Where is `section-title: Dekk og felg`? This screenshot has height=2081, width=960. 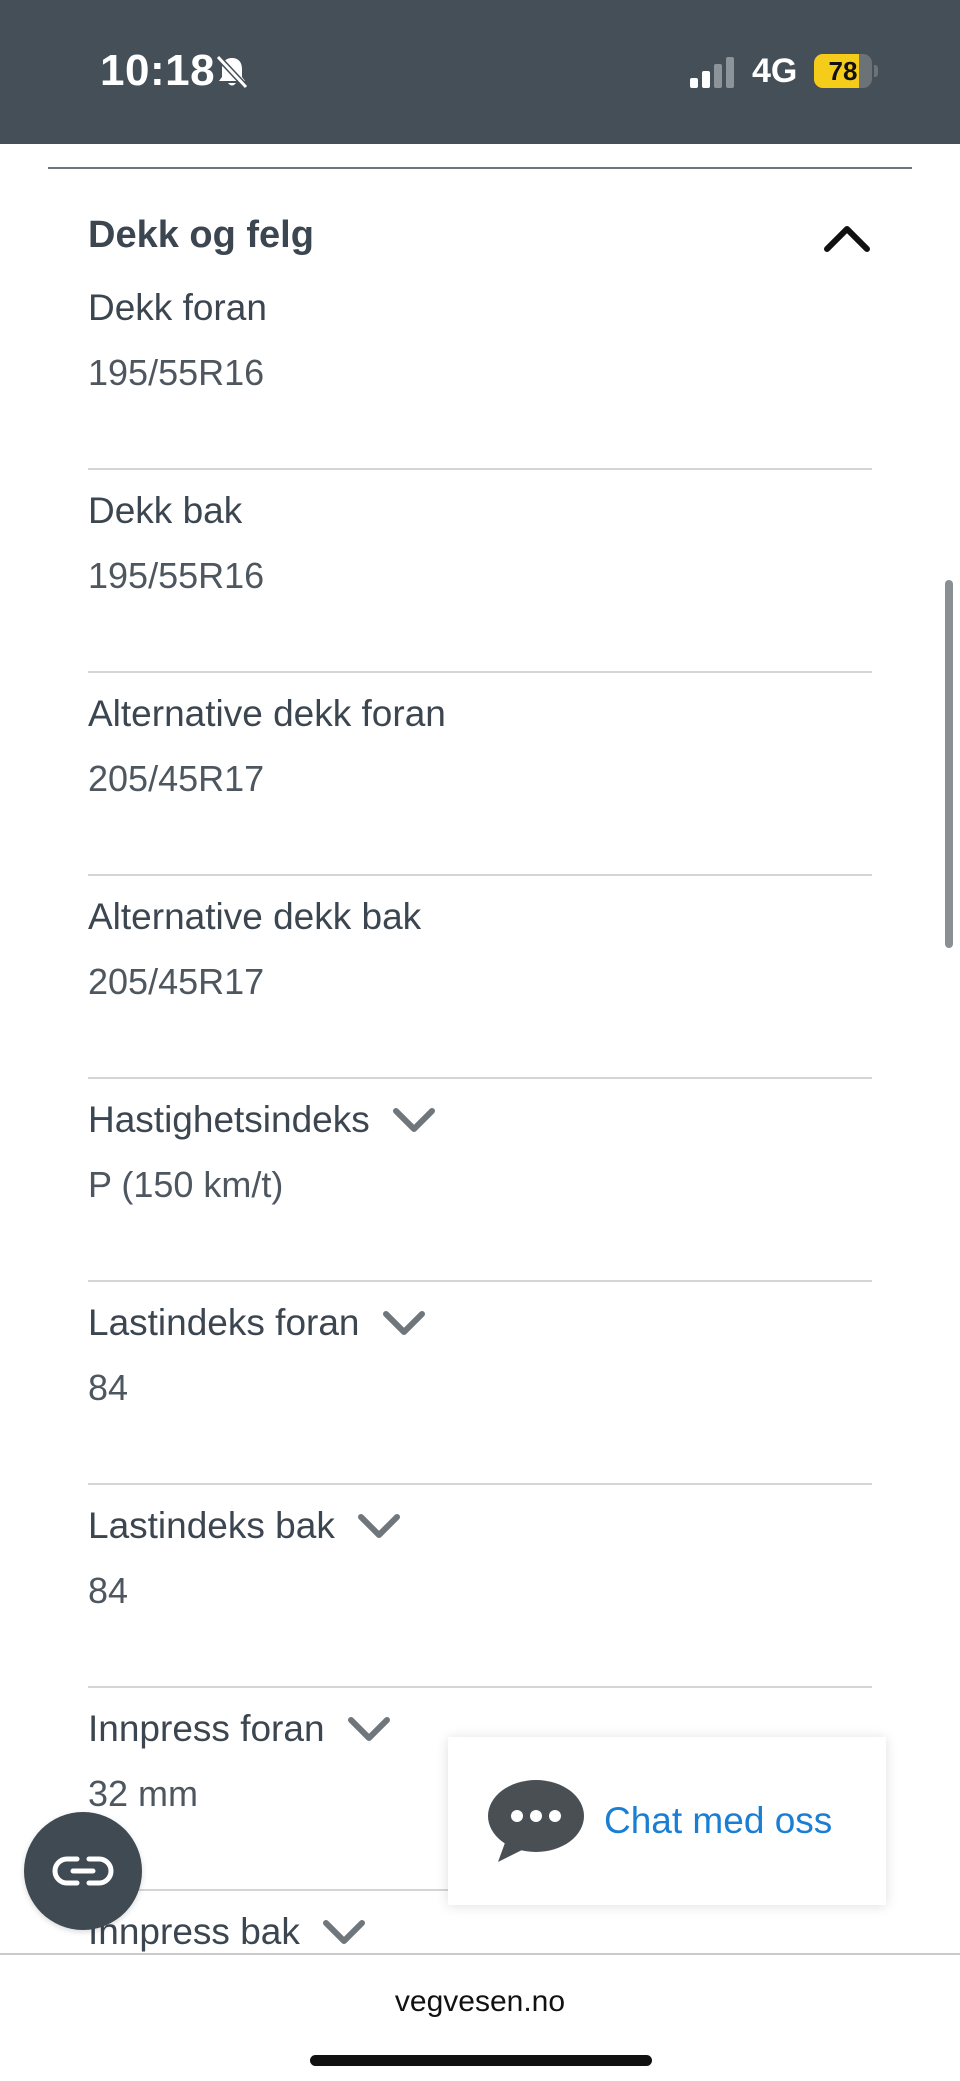
section-title: Dekk og felg is located at coordinates (201, 235).